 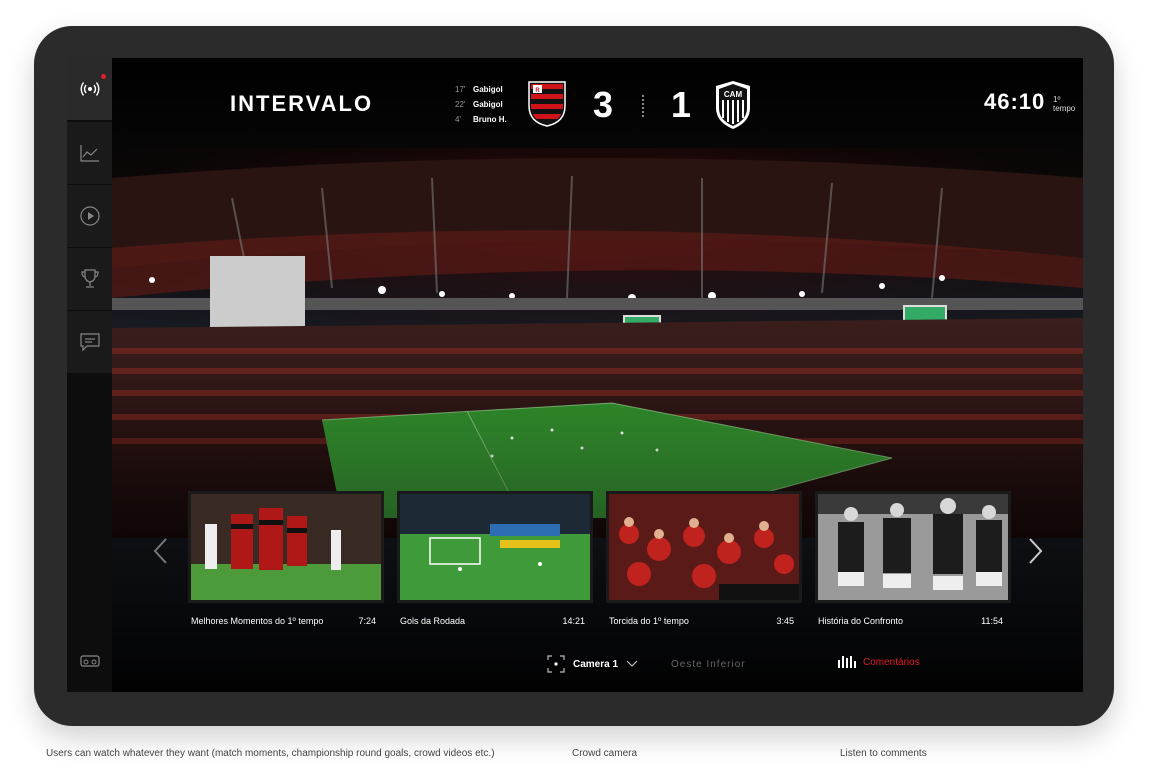 I want to click on svg-text: R, so click(x=537, y=91).